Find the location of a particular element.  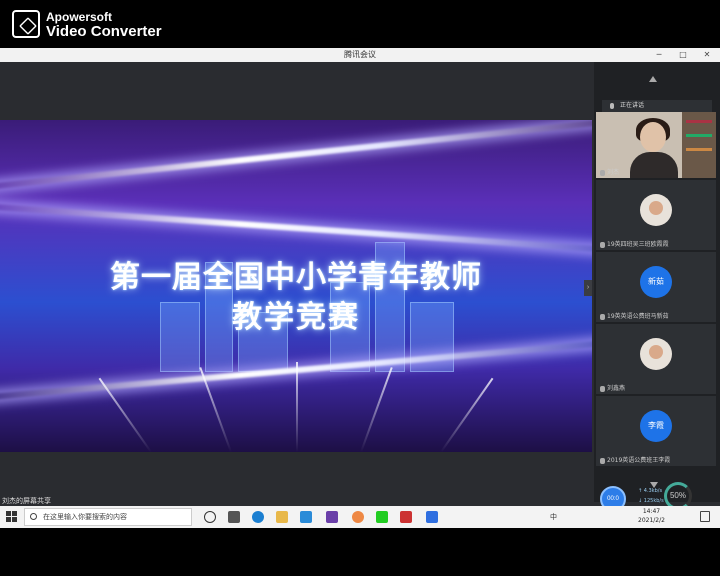

panel-toggle-button: › is located at coordinates (588, 288).